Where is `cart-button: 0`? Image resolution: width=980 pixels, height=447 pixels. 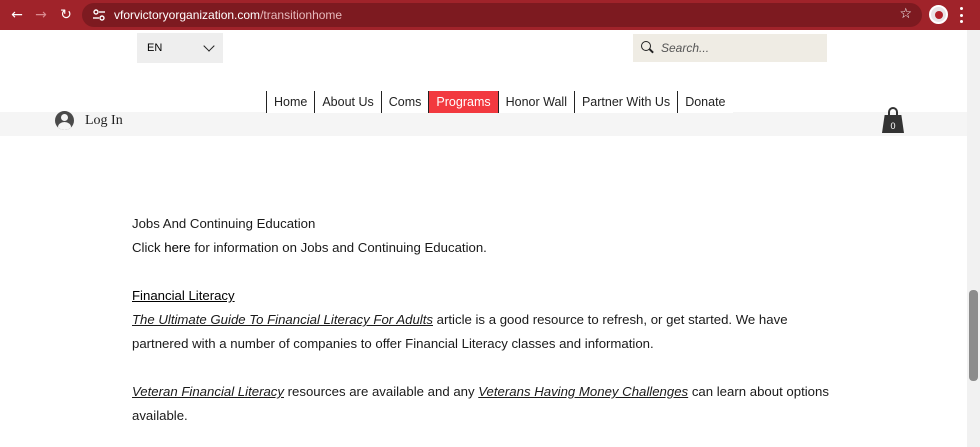
cart-button: 0 is located at coordinates (893, 120).